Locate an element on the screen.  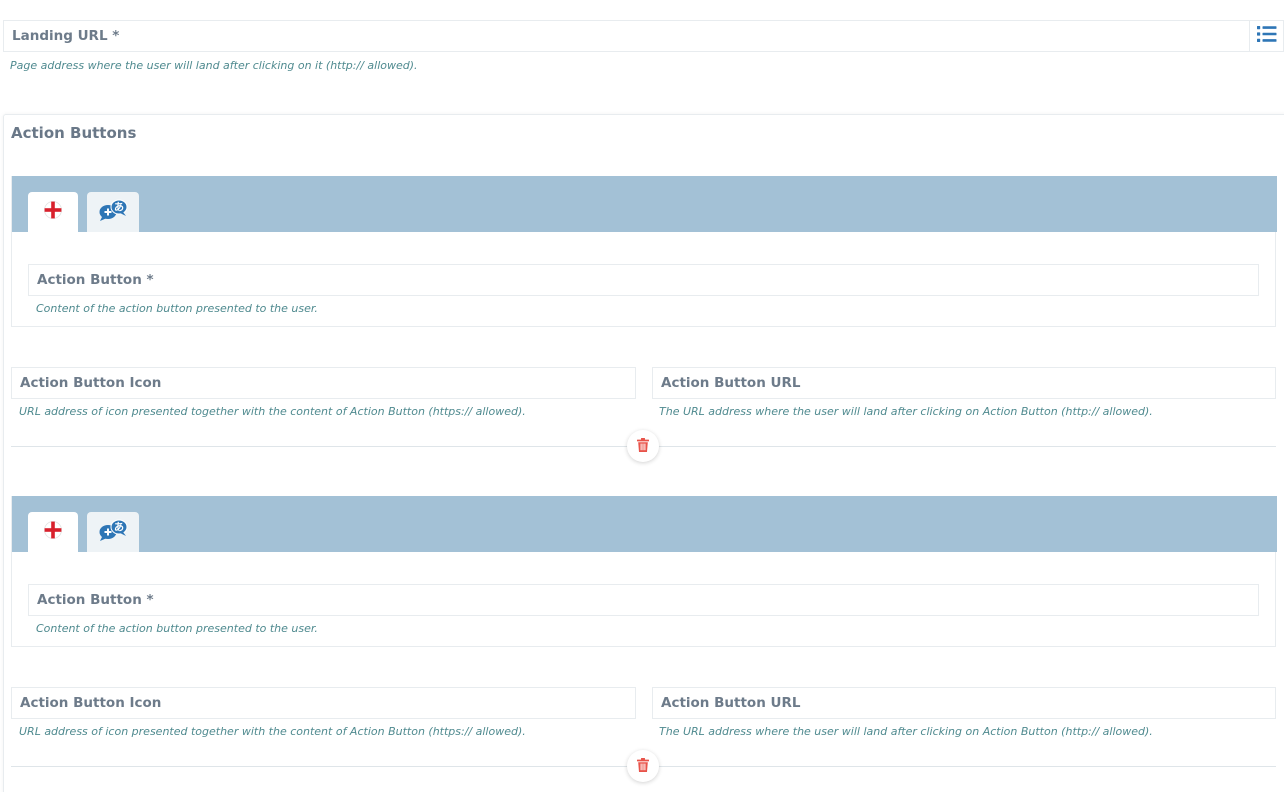
list-button is located at coordinates (1266, 36).